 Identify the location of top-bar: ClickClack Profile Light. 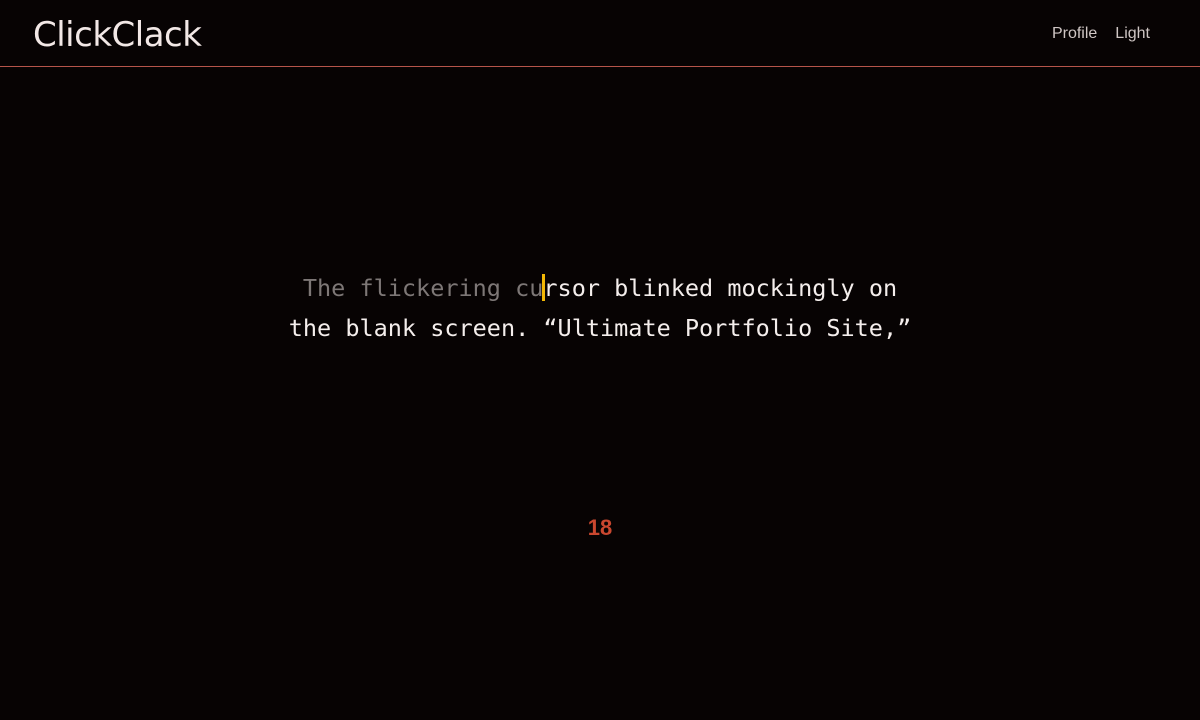
(600, 33).